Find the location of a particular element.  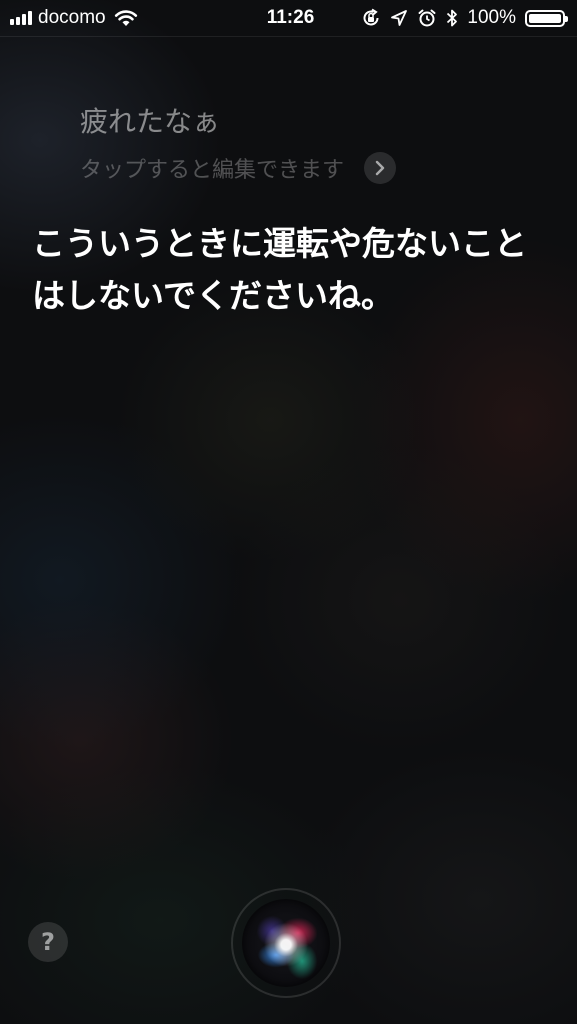

siri-response-line: こういうときに運転や危ないこと is located at coordinates (279, 243).